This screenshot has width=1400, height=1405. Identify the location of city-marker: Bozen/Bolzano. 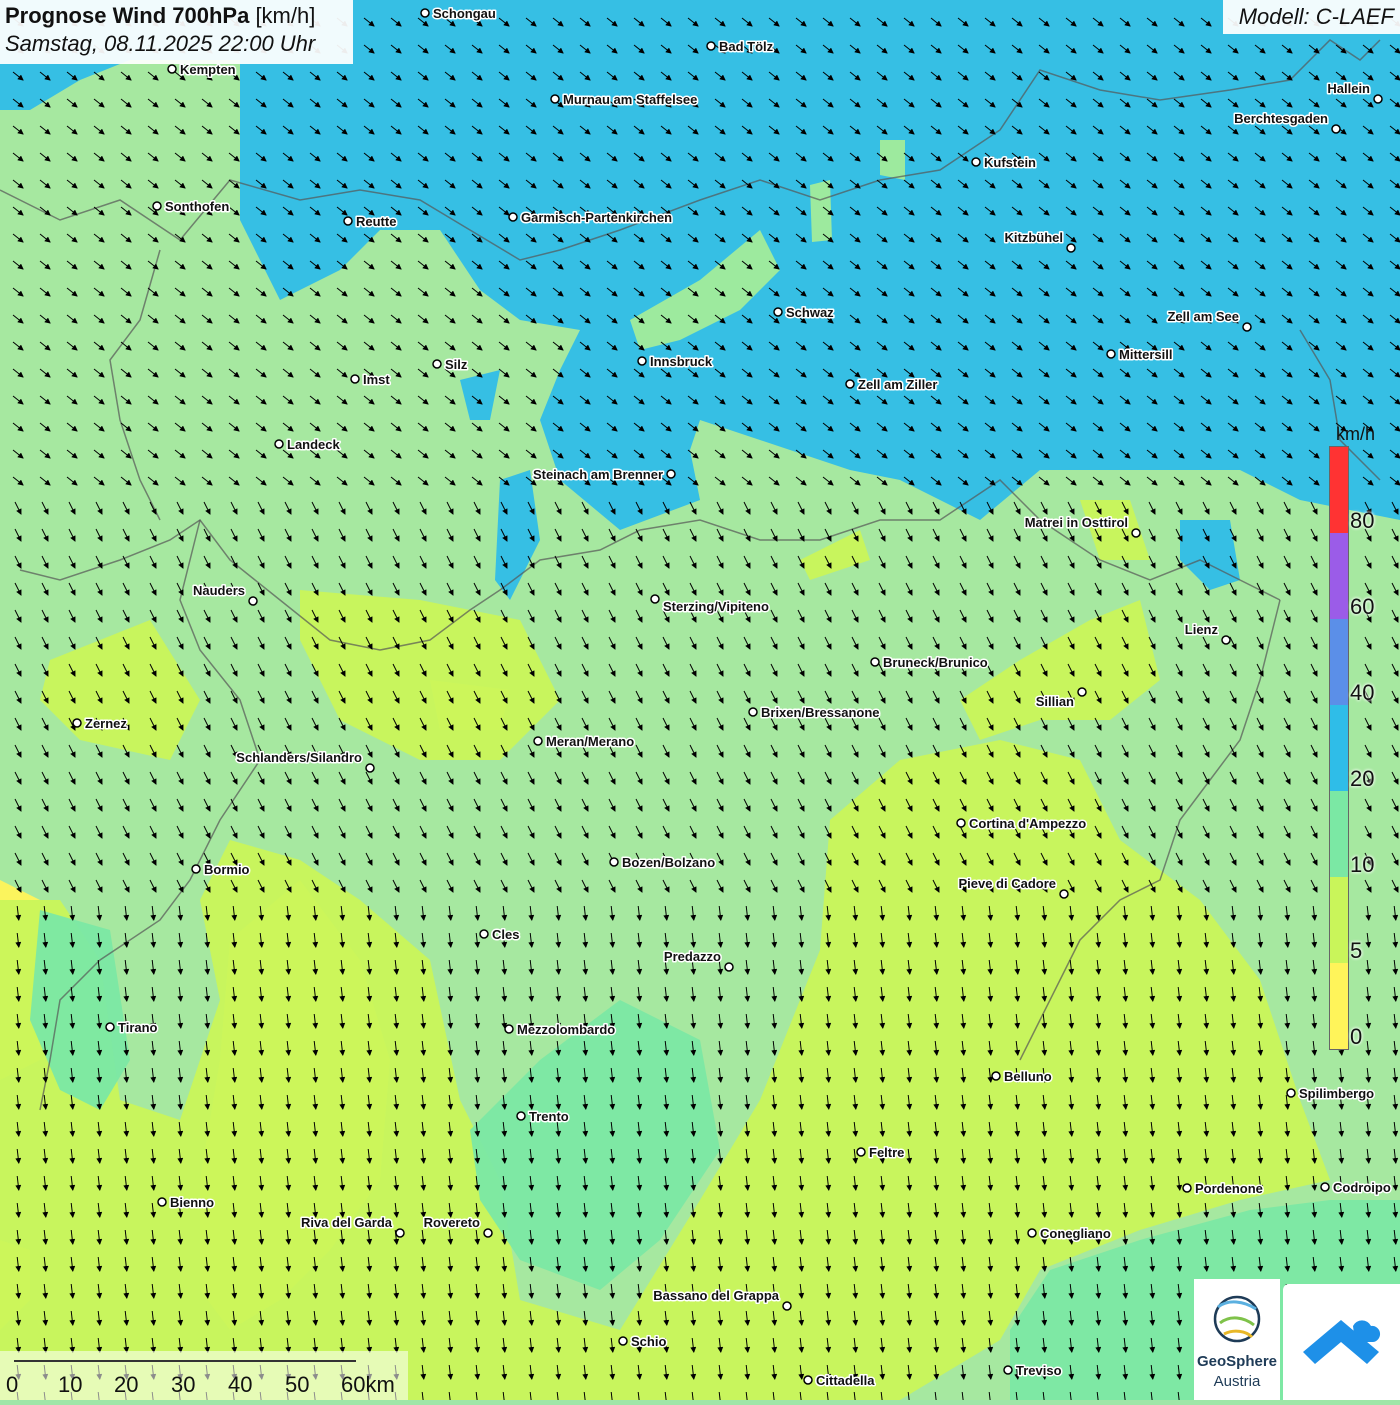
(663, 863).